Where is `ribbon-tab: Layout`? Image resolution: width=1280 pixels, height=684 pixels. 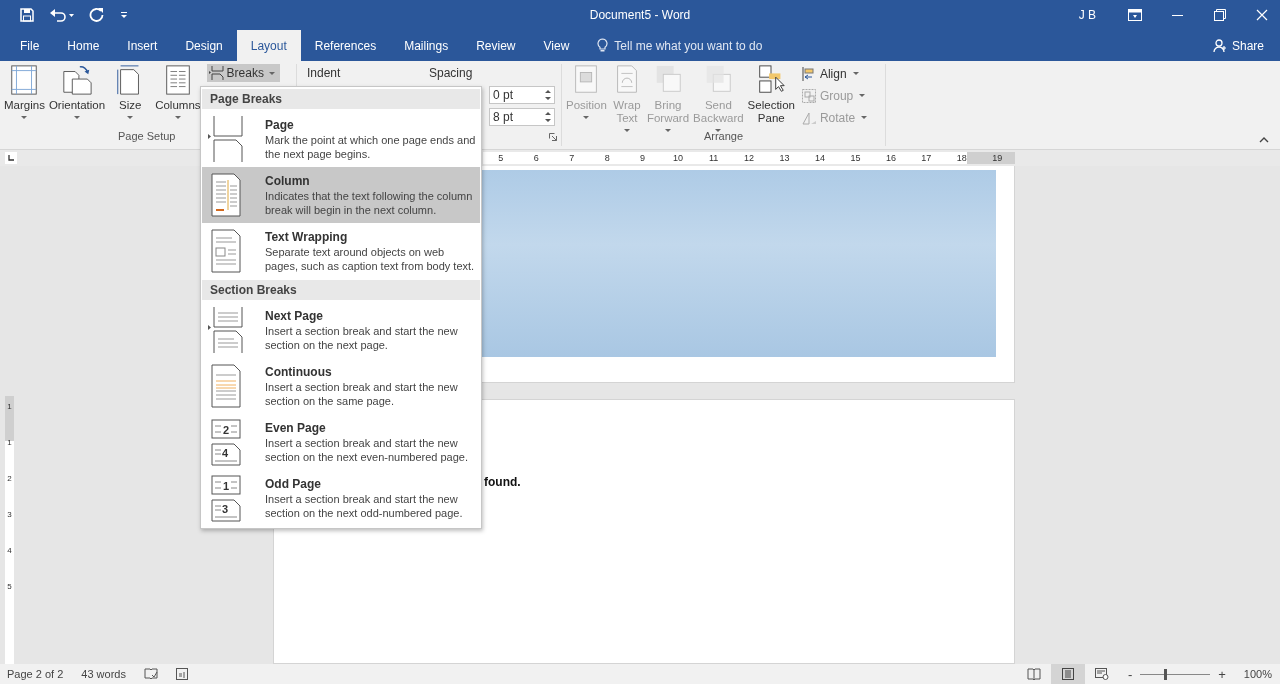 ribbon-tab: Layout is located at coordinates (268, 45).